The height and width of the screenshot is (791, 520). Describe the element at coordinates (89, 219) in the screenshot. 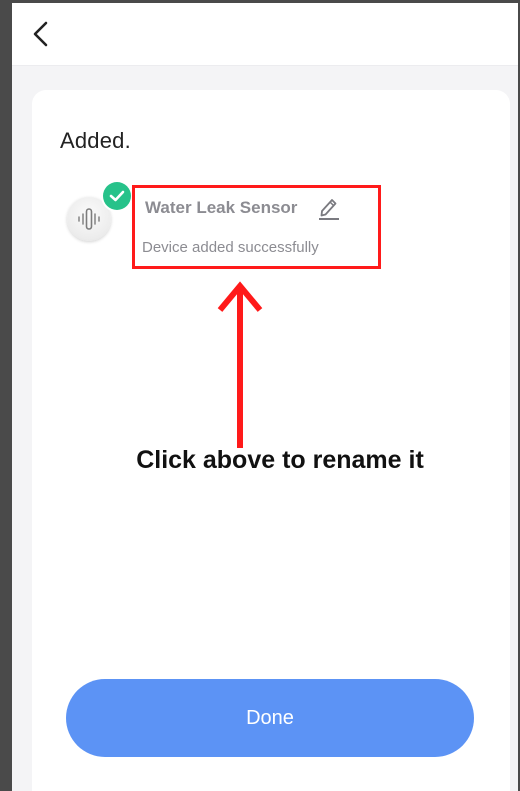

I see `water-leak-sensor-icon` at that location.